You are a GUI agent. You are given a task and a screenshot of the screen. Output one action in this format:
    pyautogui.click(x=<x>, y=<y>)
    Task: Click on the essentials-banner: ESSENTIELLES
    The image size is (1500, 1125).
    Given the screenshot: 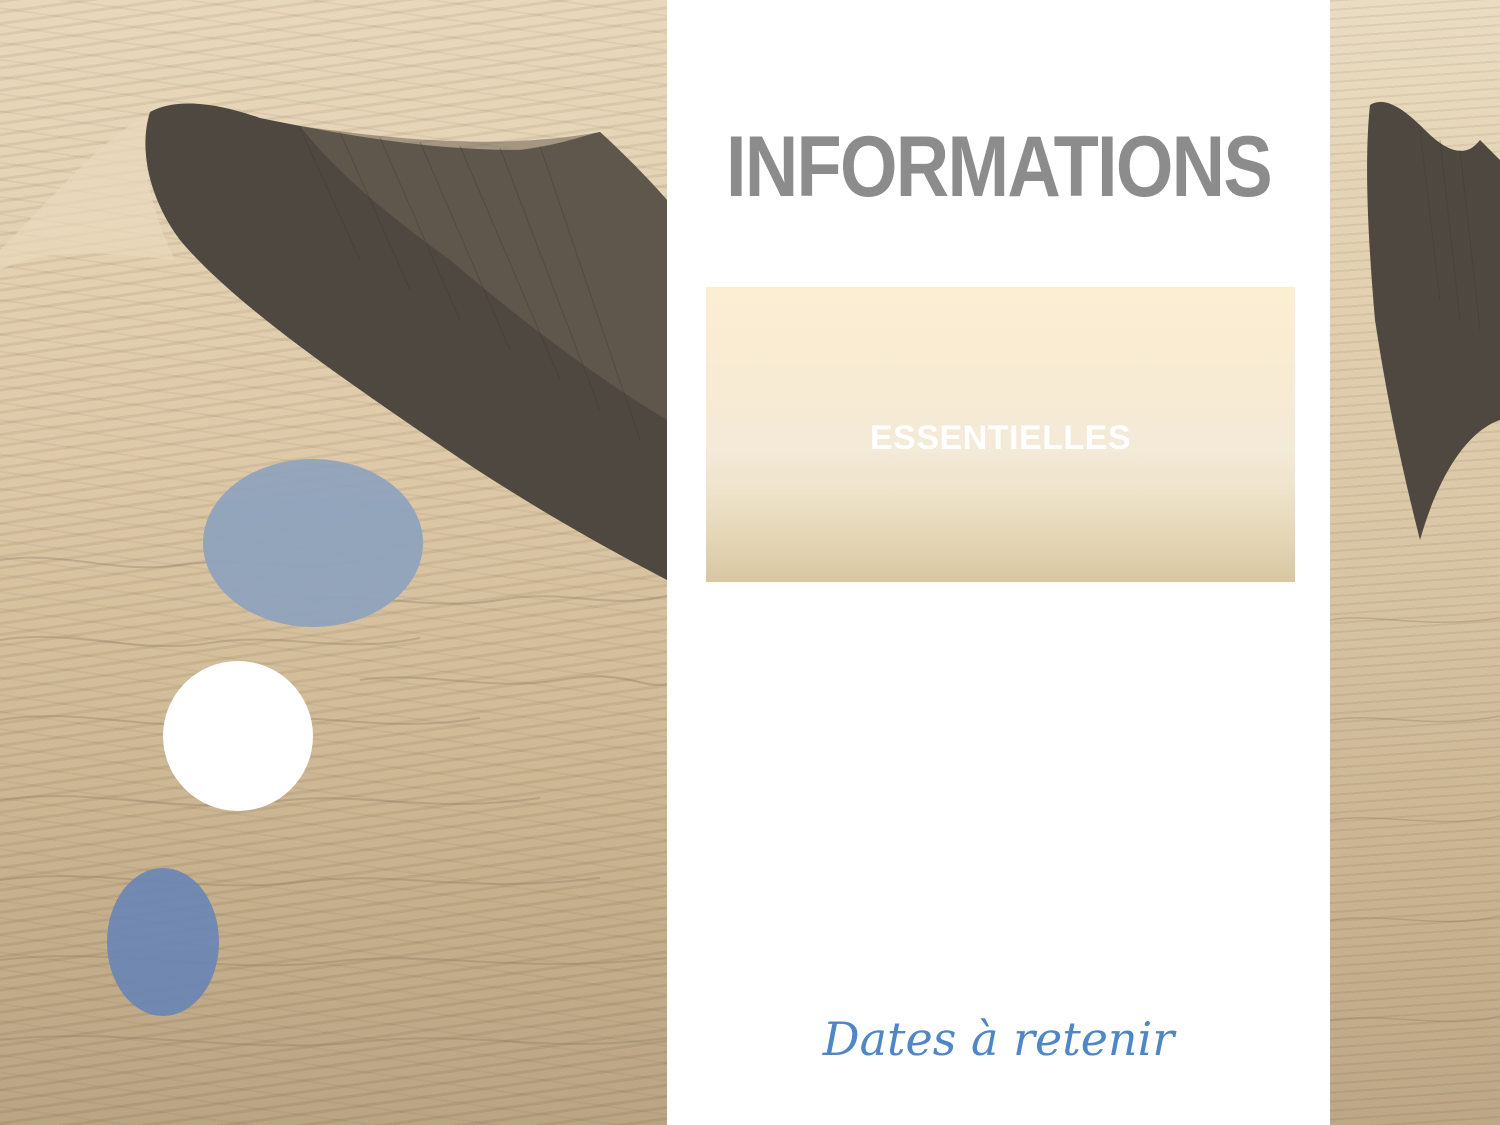 What is the action you would take?
    pyautogui.click(x=1000, y=434)
    